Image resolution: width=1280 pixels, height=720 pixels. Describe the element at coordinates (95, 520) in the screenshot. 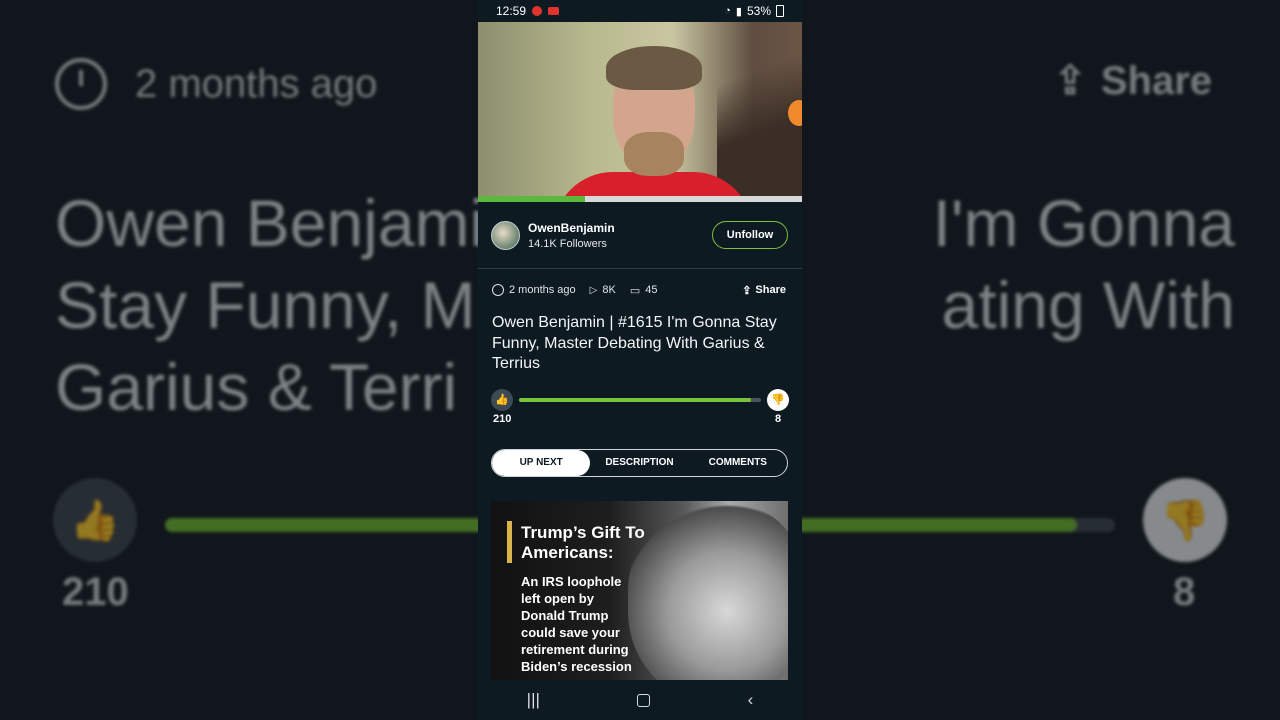

I see `bg-thumbs-up-icon: 👍` at that location.